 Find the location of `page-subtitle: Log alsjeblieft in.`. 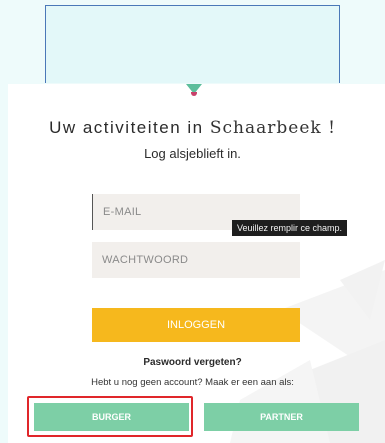

page-subtitle: Log alsjeblieft in. is located at coordinates (192, 153).